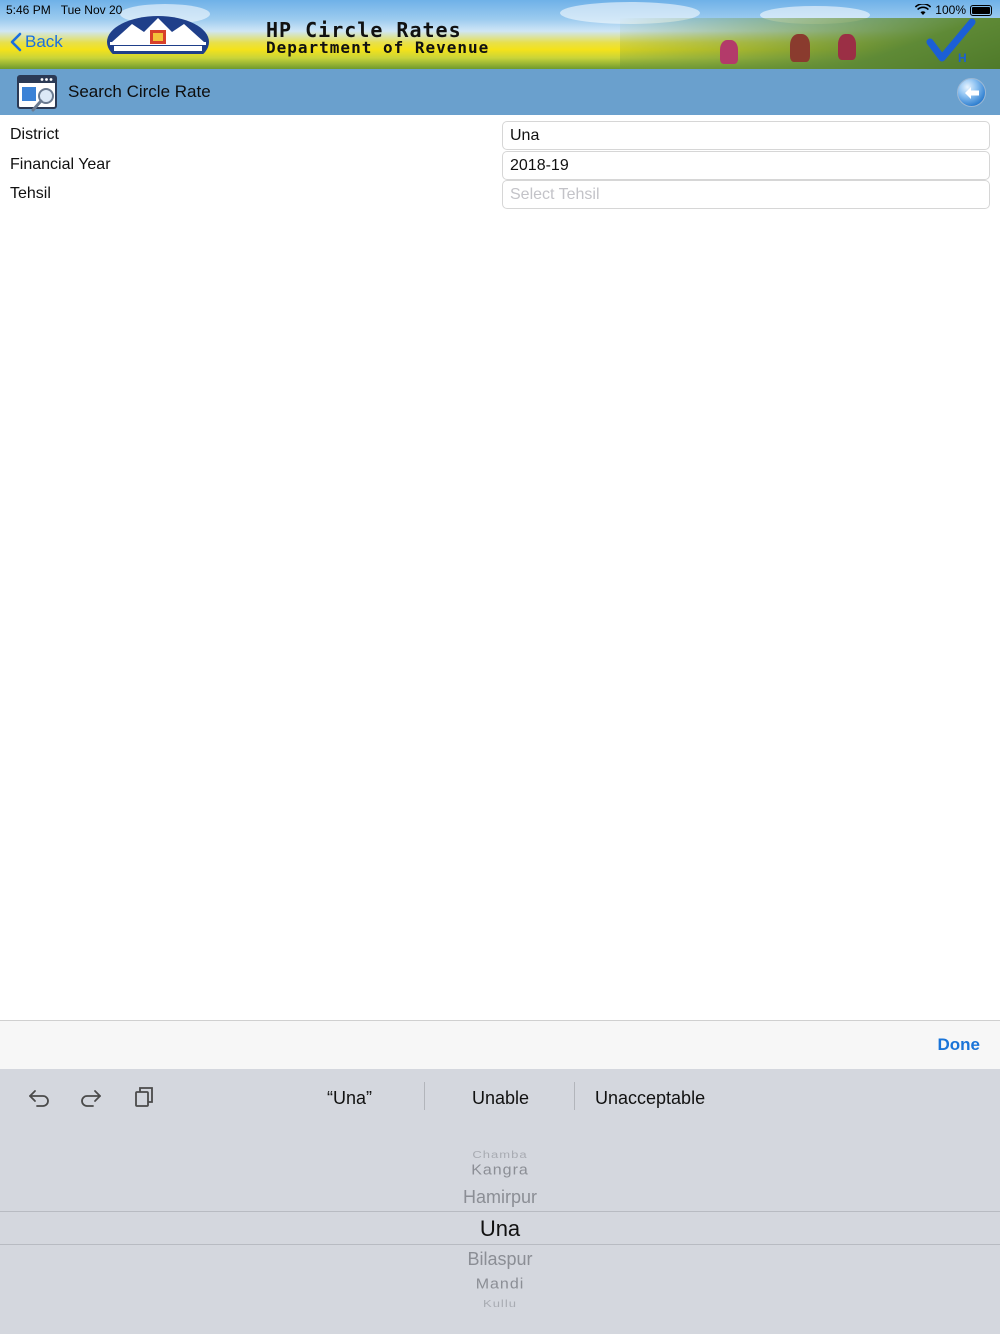 The width and height of the screenshot is (1000, 1334). What do you see at coordinates (746, 194) in the screenshot?
I see `tehsil-field` at bounding box center [746, 194].